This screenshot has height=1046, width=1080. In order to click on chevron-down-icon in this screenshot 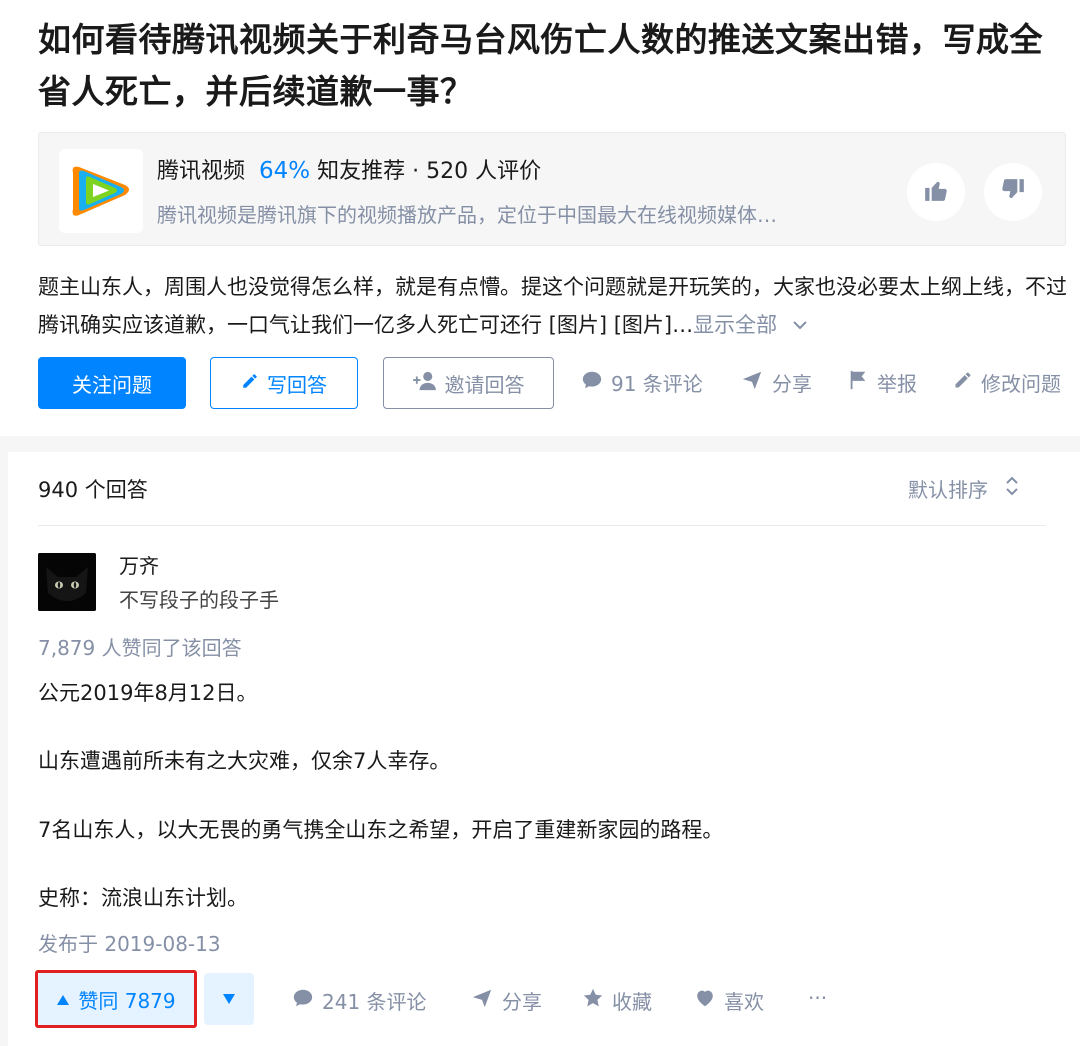, I will do `click(797, 325)`.